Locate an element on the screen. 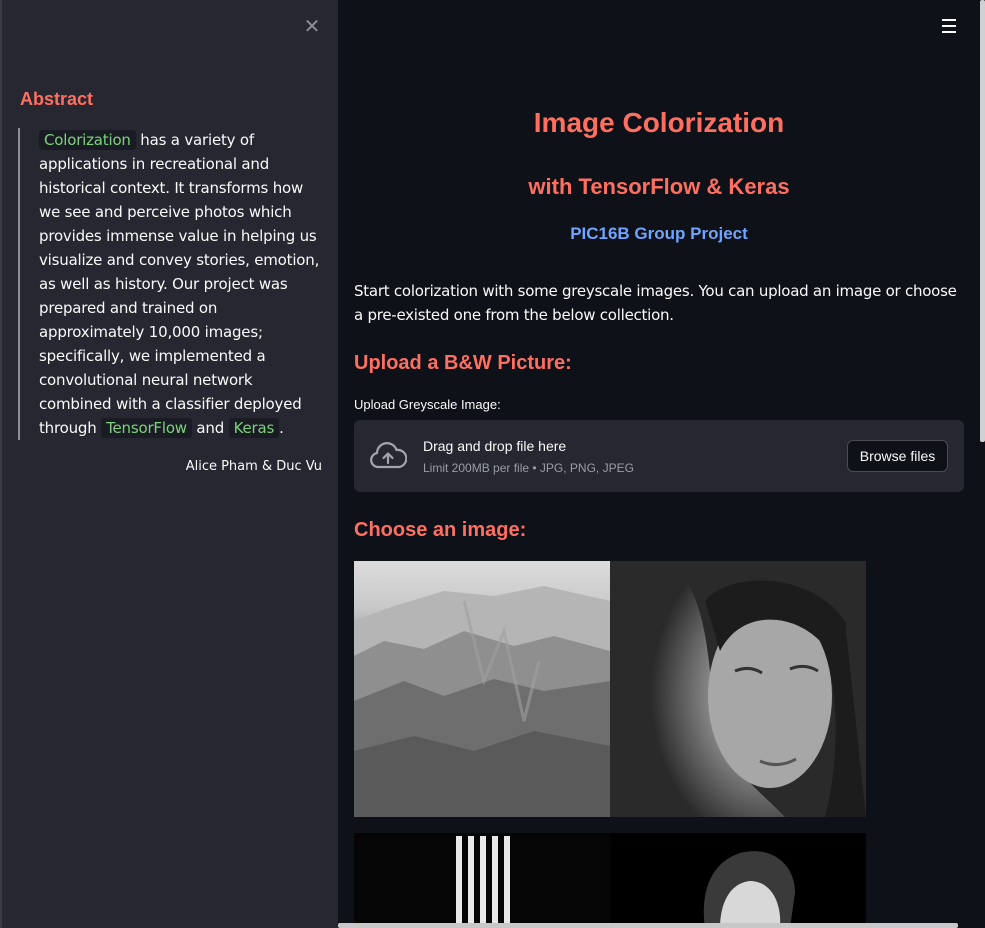 This screenshot has width=985, height=928. abstract-part-3: . is located at coordinates (281, 428).